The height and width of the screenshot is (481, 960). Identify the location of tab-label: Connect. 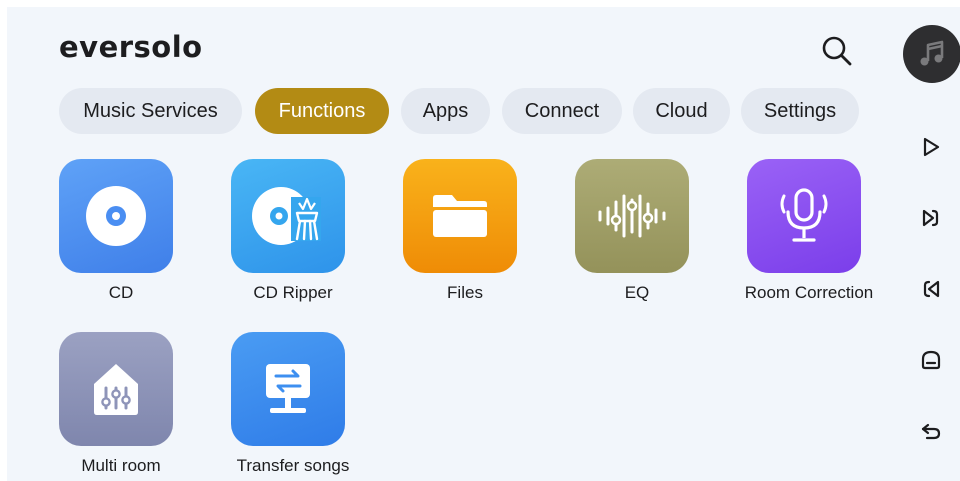
(562, 110).